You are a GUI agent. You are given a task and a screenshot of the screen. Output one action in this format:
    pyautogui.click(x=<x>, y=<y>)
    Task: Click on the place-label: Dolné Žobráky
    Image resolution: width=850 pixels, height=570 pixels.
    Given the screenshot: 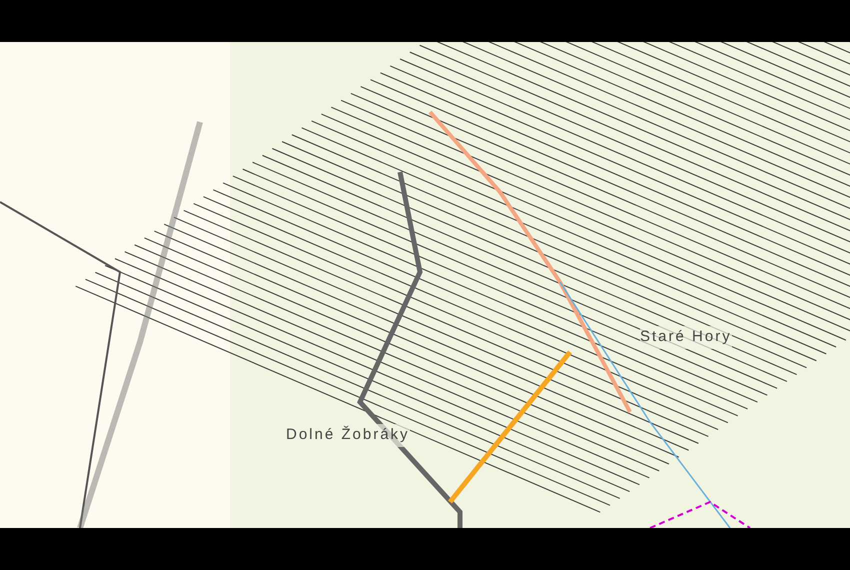 What is the action you would take?
    pyautogui.click(x=348, y=435)
    